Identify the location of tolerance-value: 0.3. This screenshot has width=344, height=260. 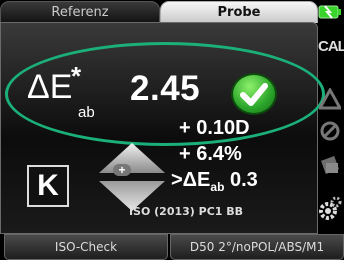
(243, 180).